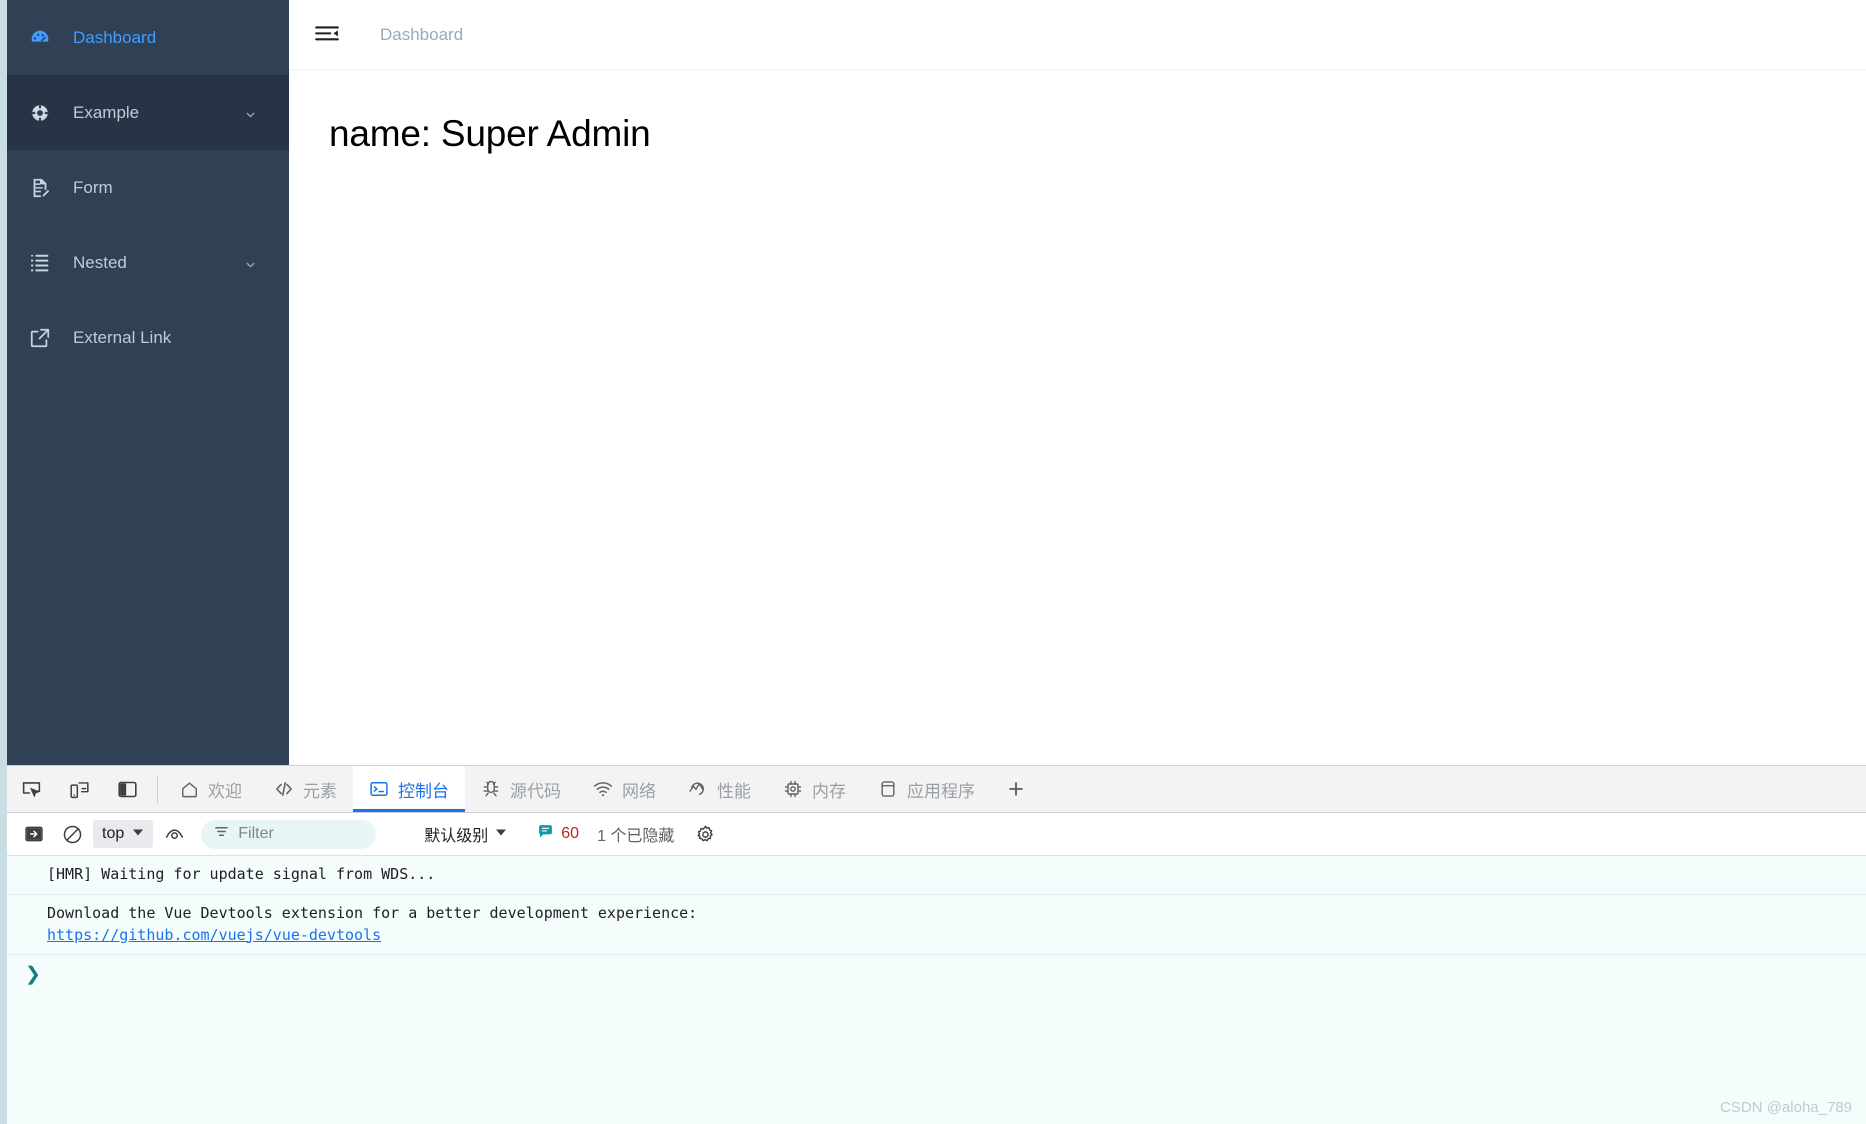 The height and width of the screenshot is (1124, 1866). What do you see at coordinates (888, 789) in the screenshot?
I see `application-icon` at bounding box center [888, 789].